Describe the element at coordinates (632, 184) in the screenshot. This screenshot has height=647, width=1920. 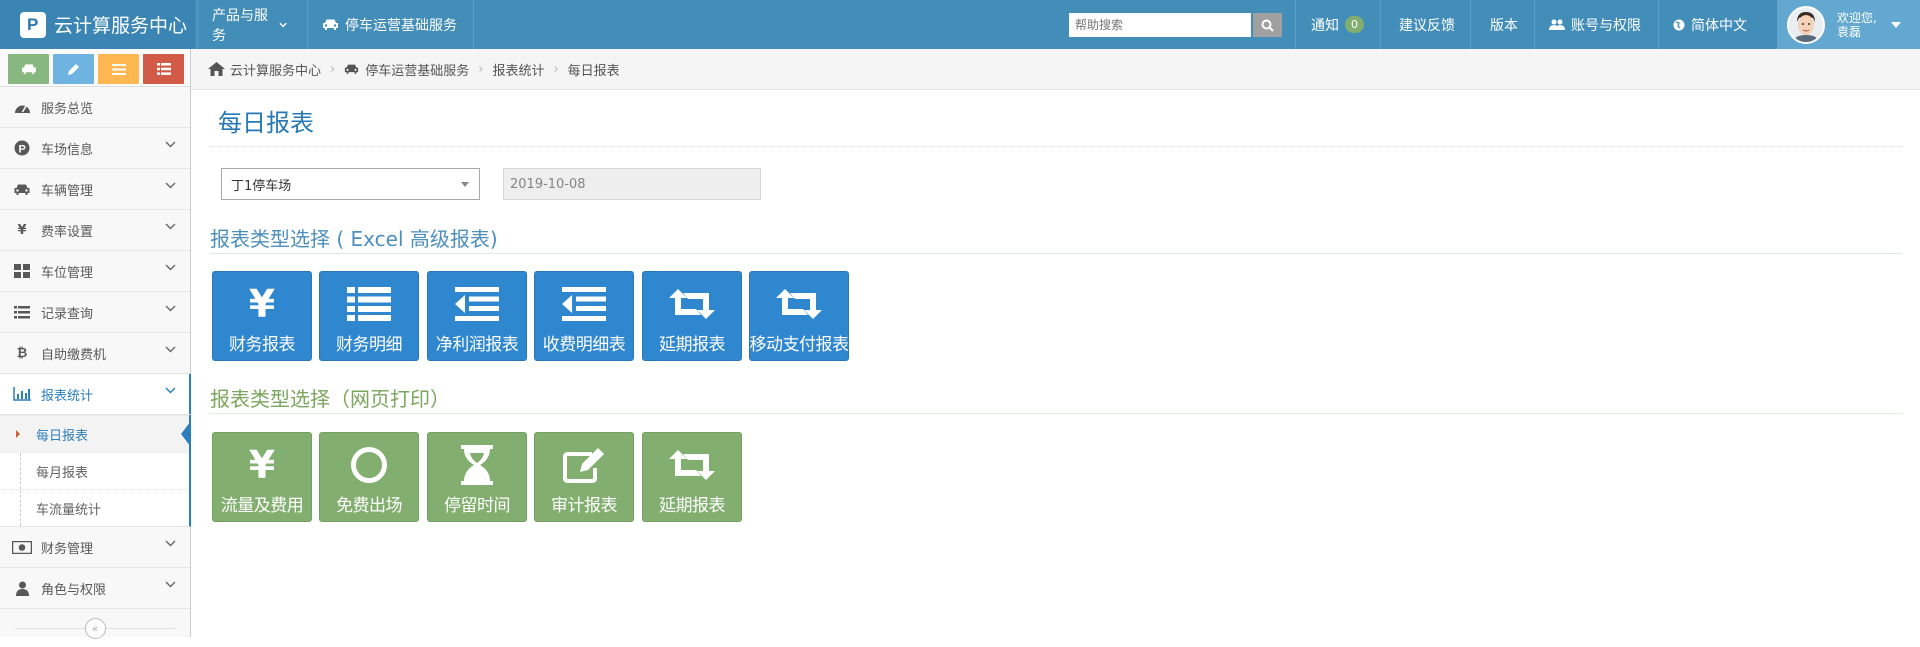
I see `date-field: 2019-10-08` at that location.